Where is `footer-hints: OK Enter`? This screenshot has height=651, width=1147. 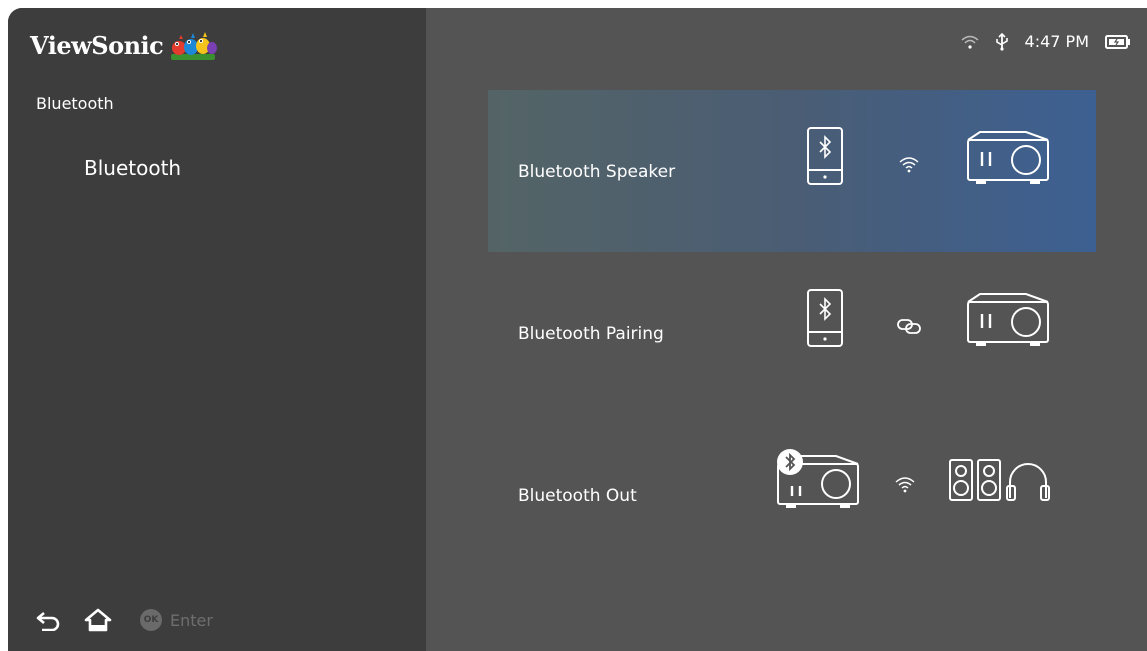 footer-hints: OK Enter is located at coordinates (124, 620).